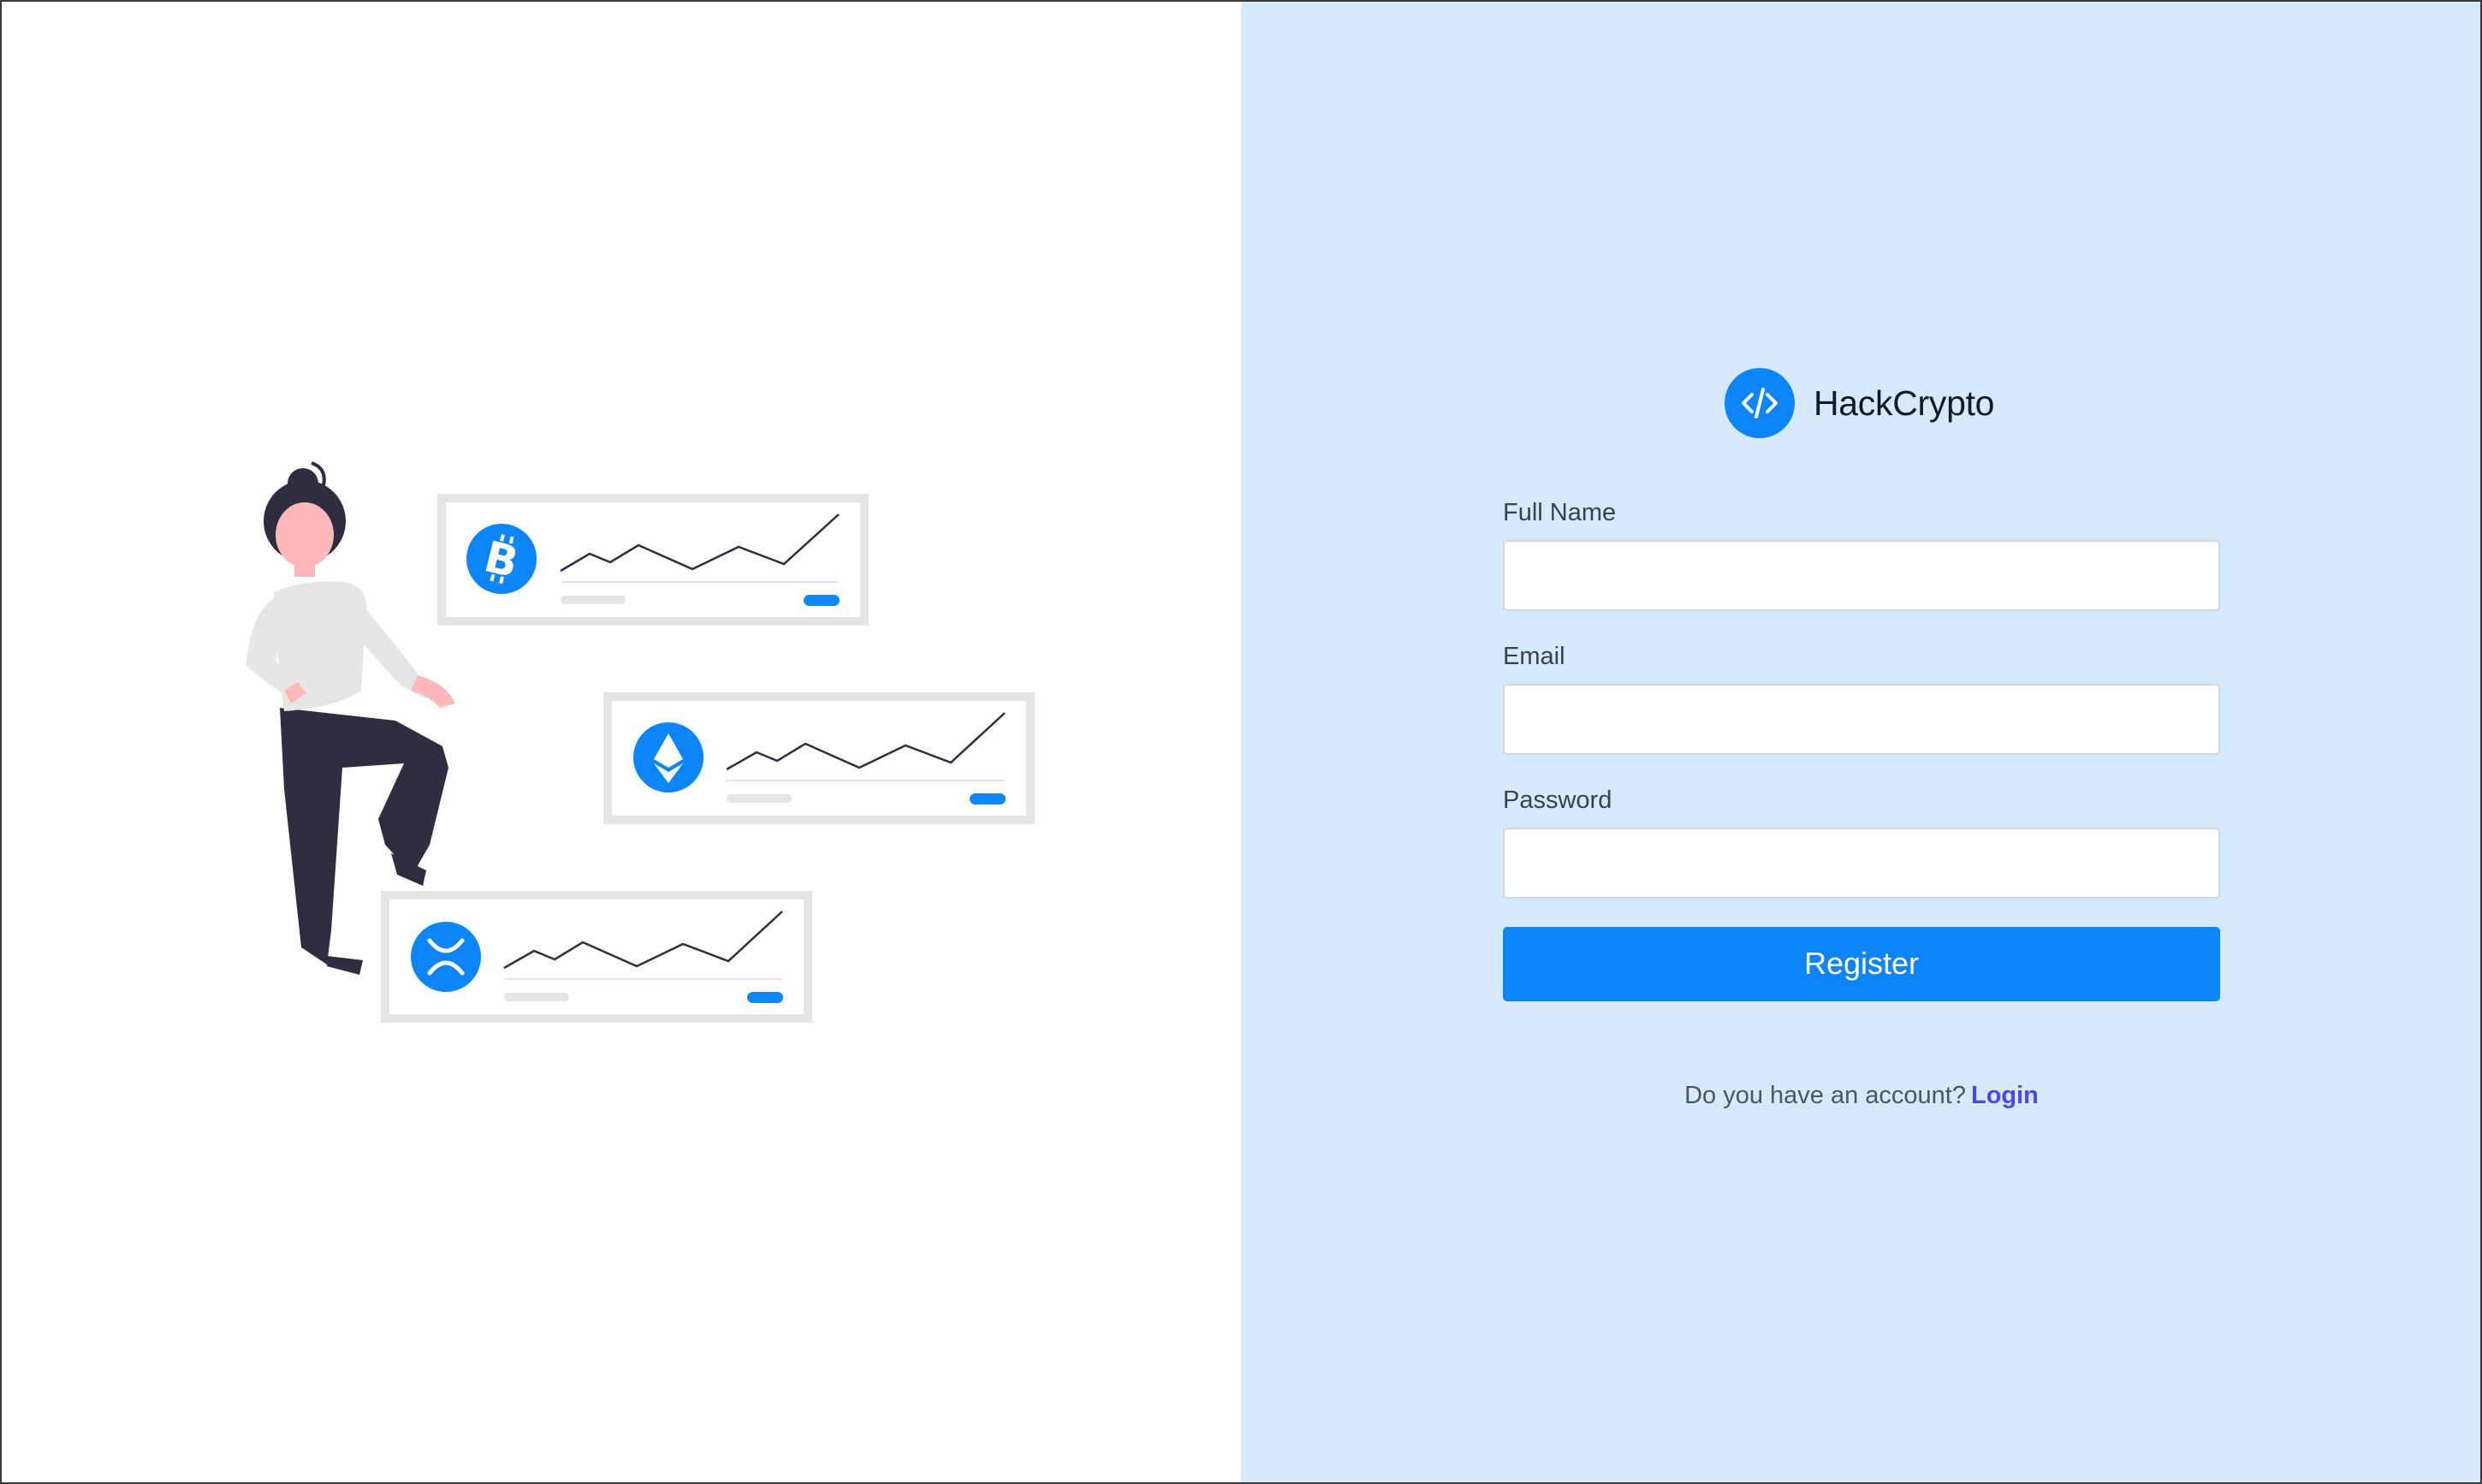 This screenshot has height=1484, width=2482. I want to click on email-input, so click(1861, 719).